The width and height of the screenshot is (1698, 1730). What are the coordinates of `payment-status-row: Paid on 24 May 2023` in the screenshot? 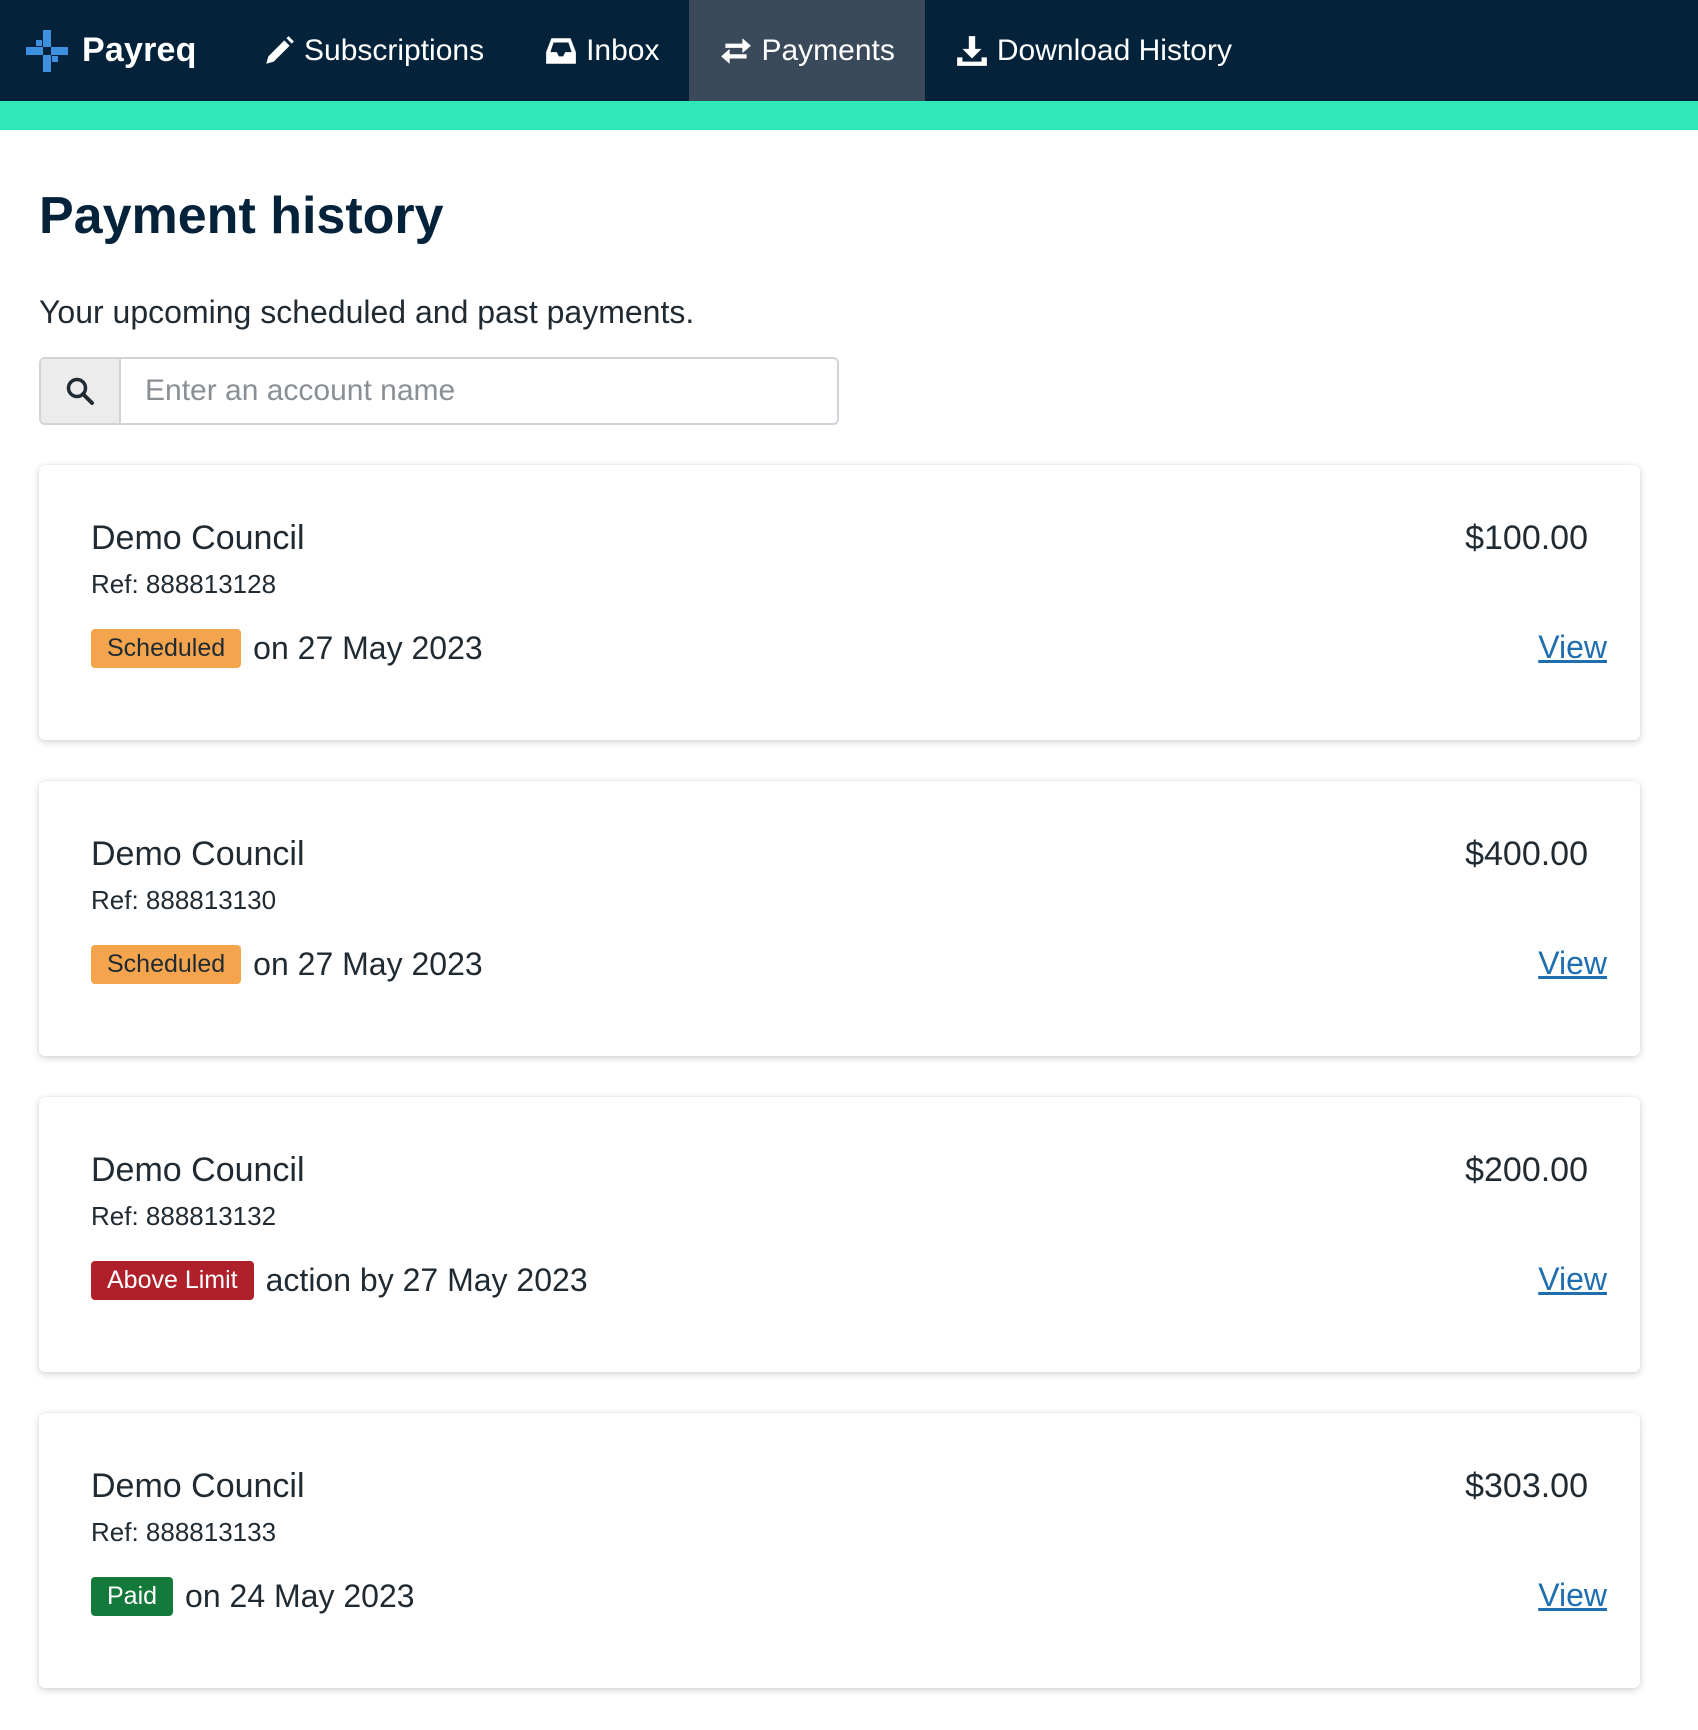 It's located at (253, 1597).